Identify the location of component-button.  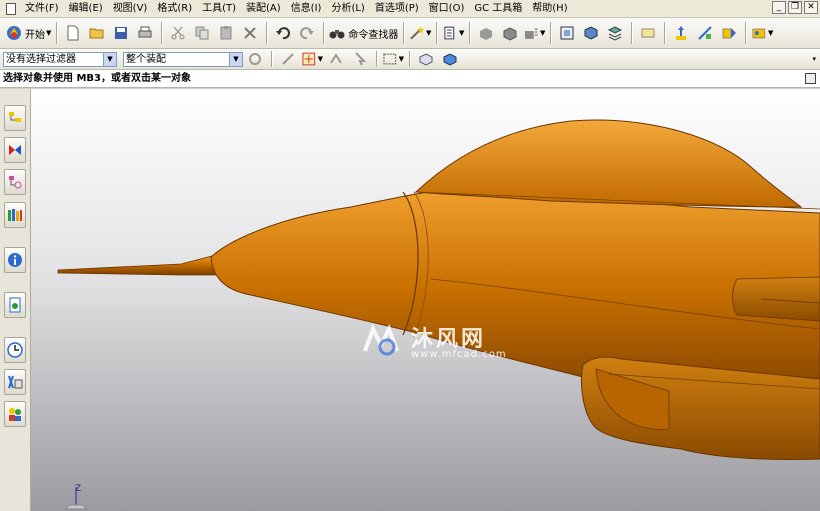
(591, 33).